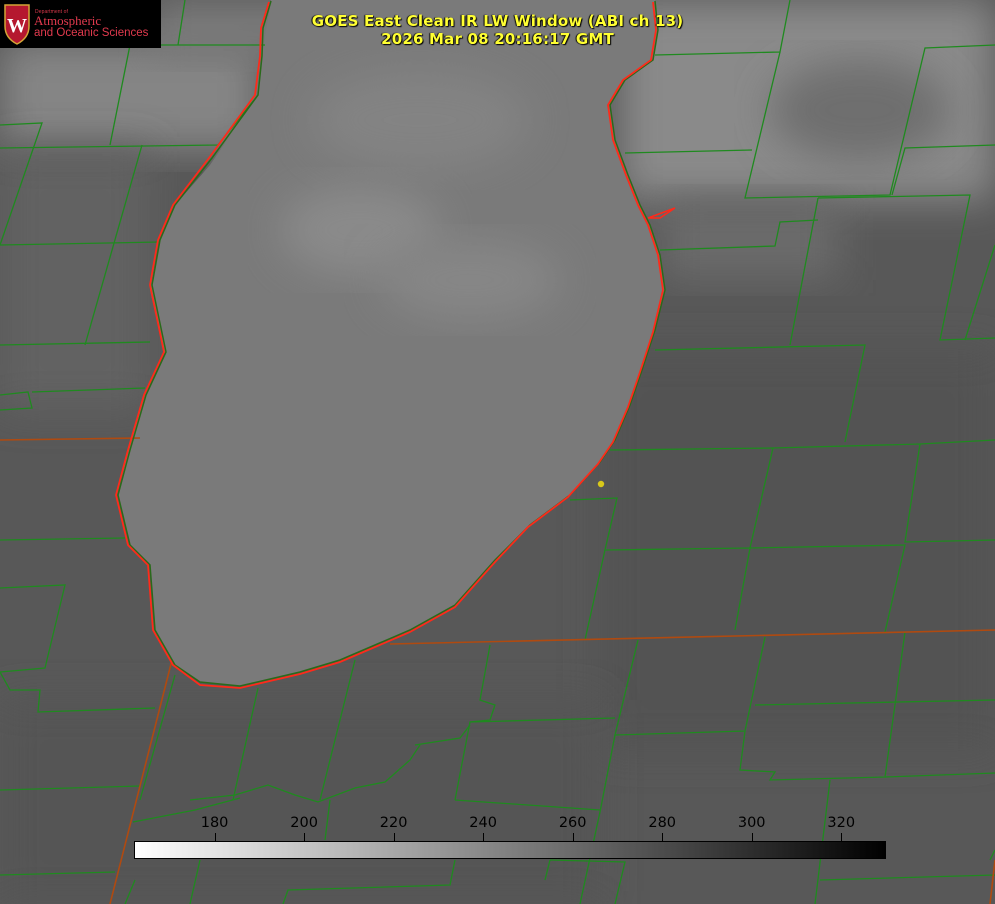 The width and height of the screenshot is (995, 904). I want to click on colorbar-tick-label: 260, so click(572, 823).